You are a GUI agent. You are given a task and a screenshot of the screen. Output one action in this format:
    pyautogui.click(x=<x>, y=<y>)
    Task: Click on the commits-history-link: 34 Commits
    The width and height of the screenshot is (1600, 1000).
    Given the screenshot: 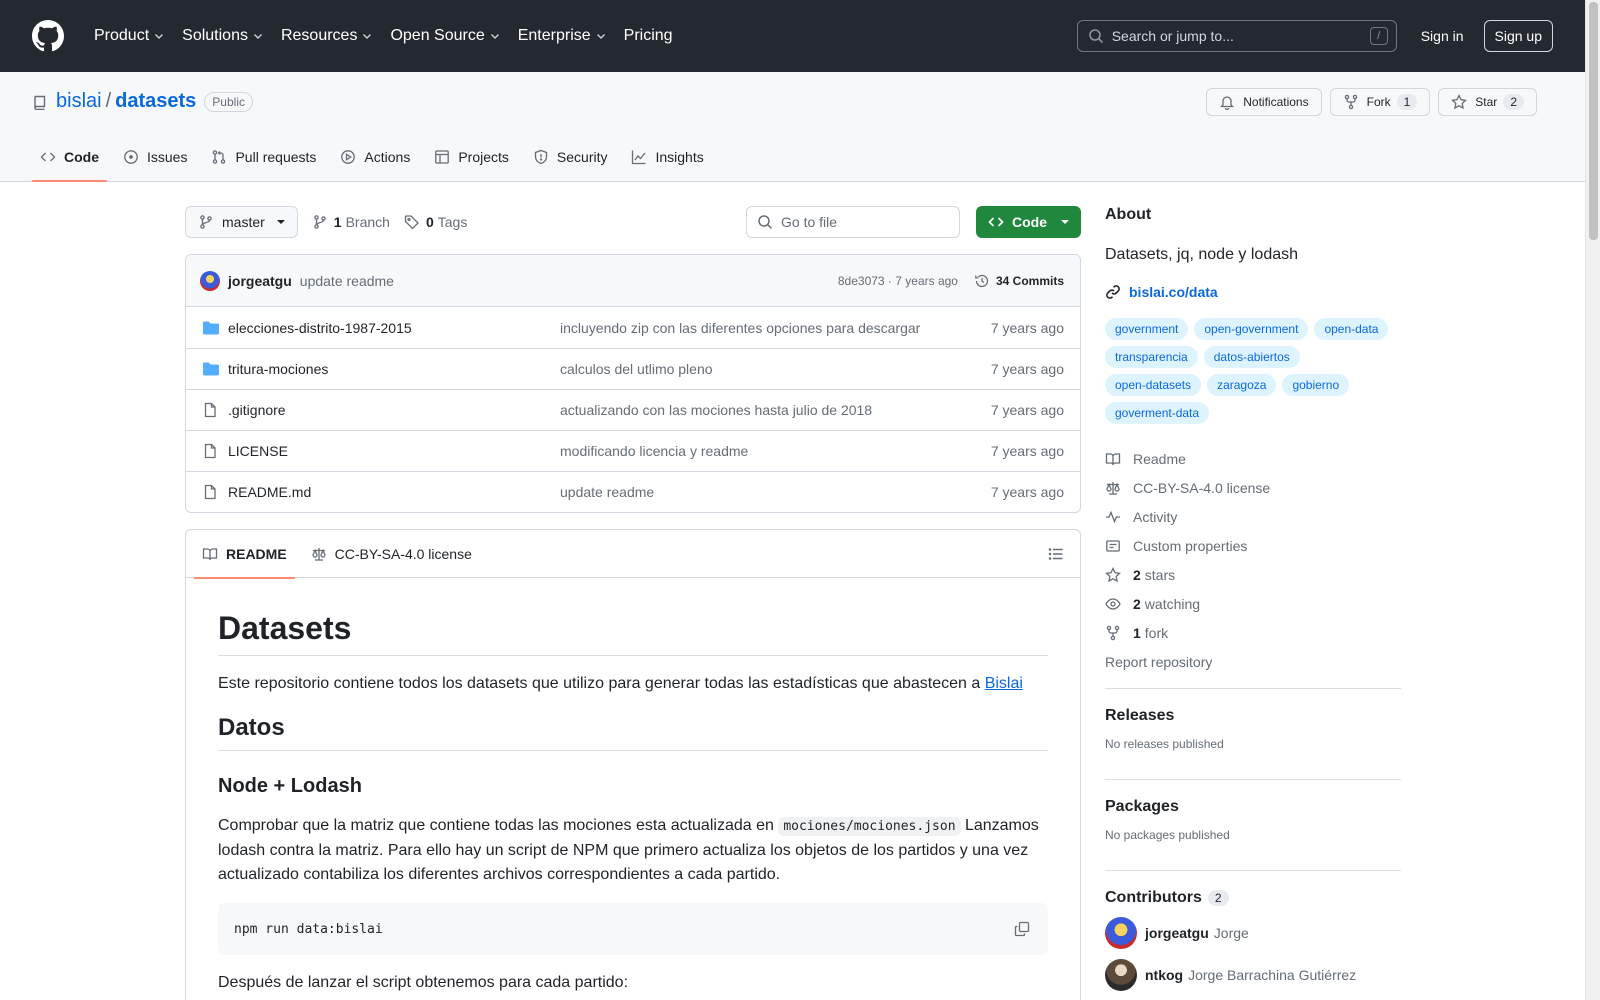 What is the action you would take?
    pyautogui.click(x=1019, y=281)
    